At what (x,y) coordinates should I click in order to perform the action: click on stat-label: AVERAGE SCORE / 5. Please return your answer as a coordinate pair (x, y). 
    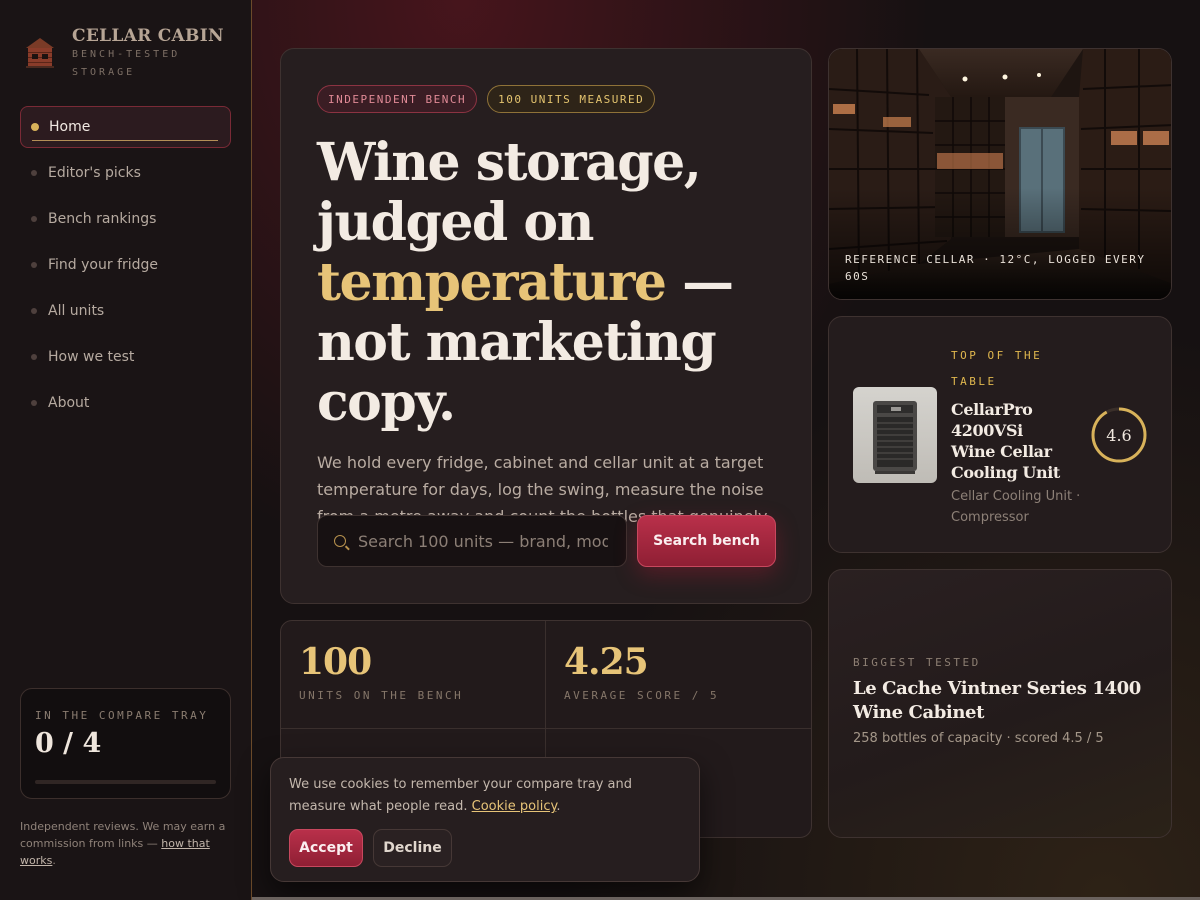
    Looking at the image, I should click on (642, 695).